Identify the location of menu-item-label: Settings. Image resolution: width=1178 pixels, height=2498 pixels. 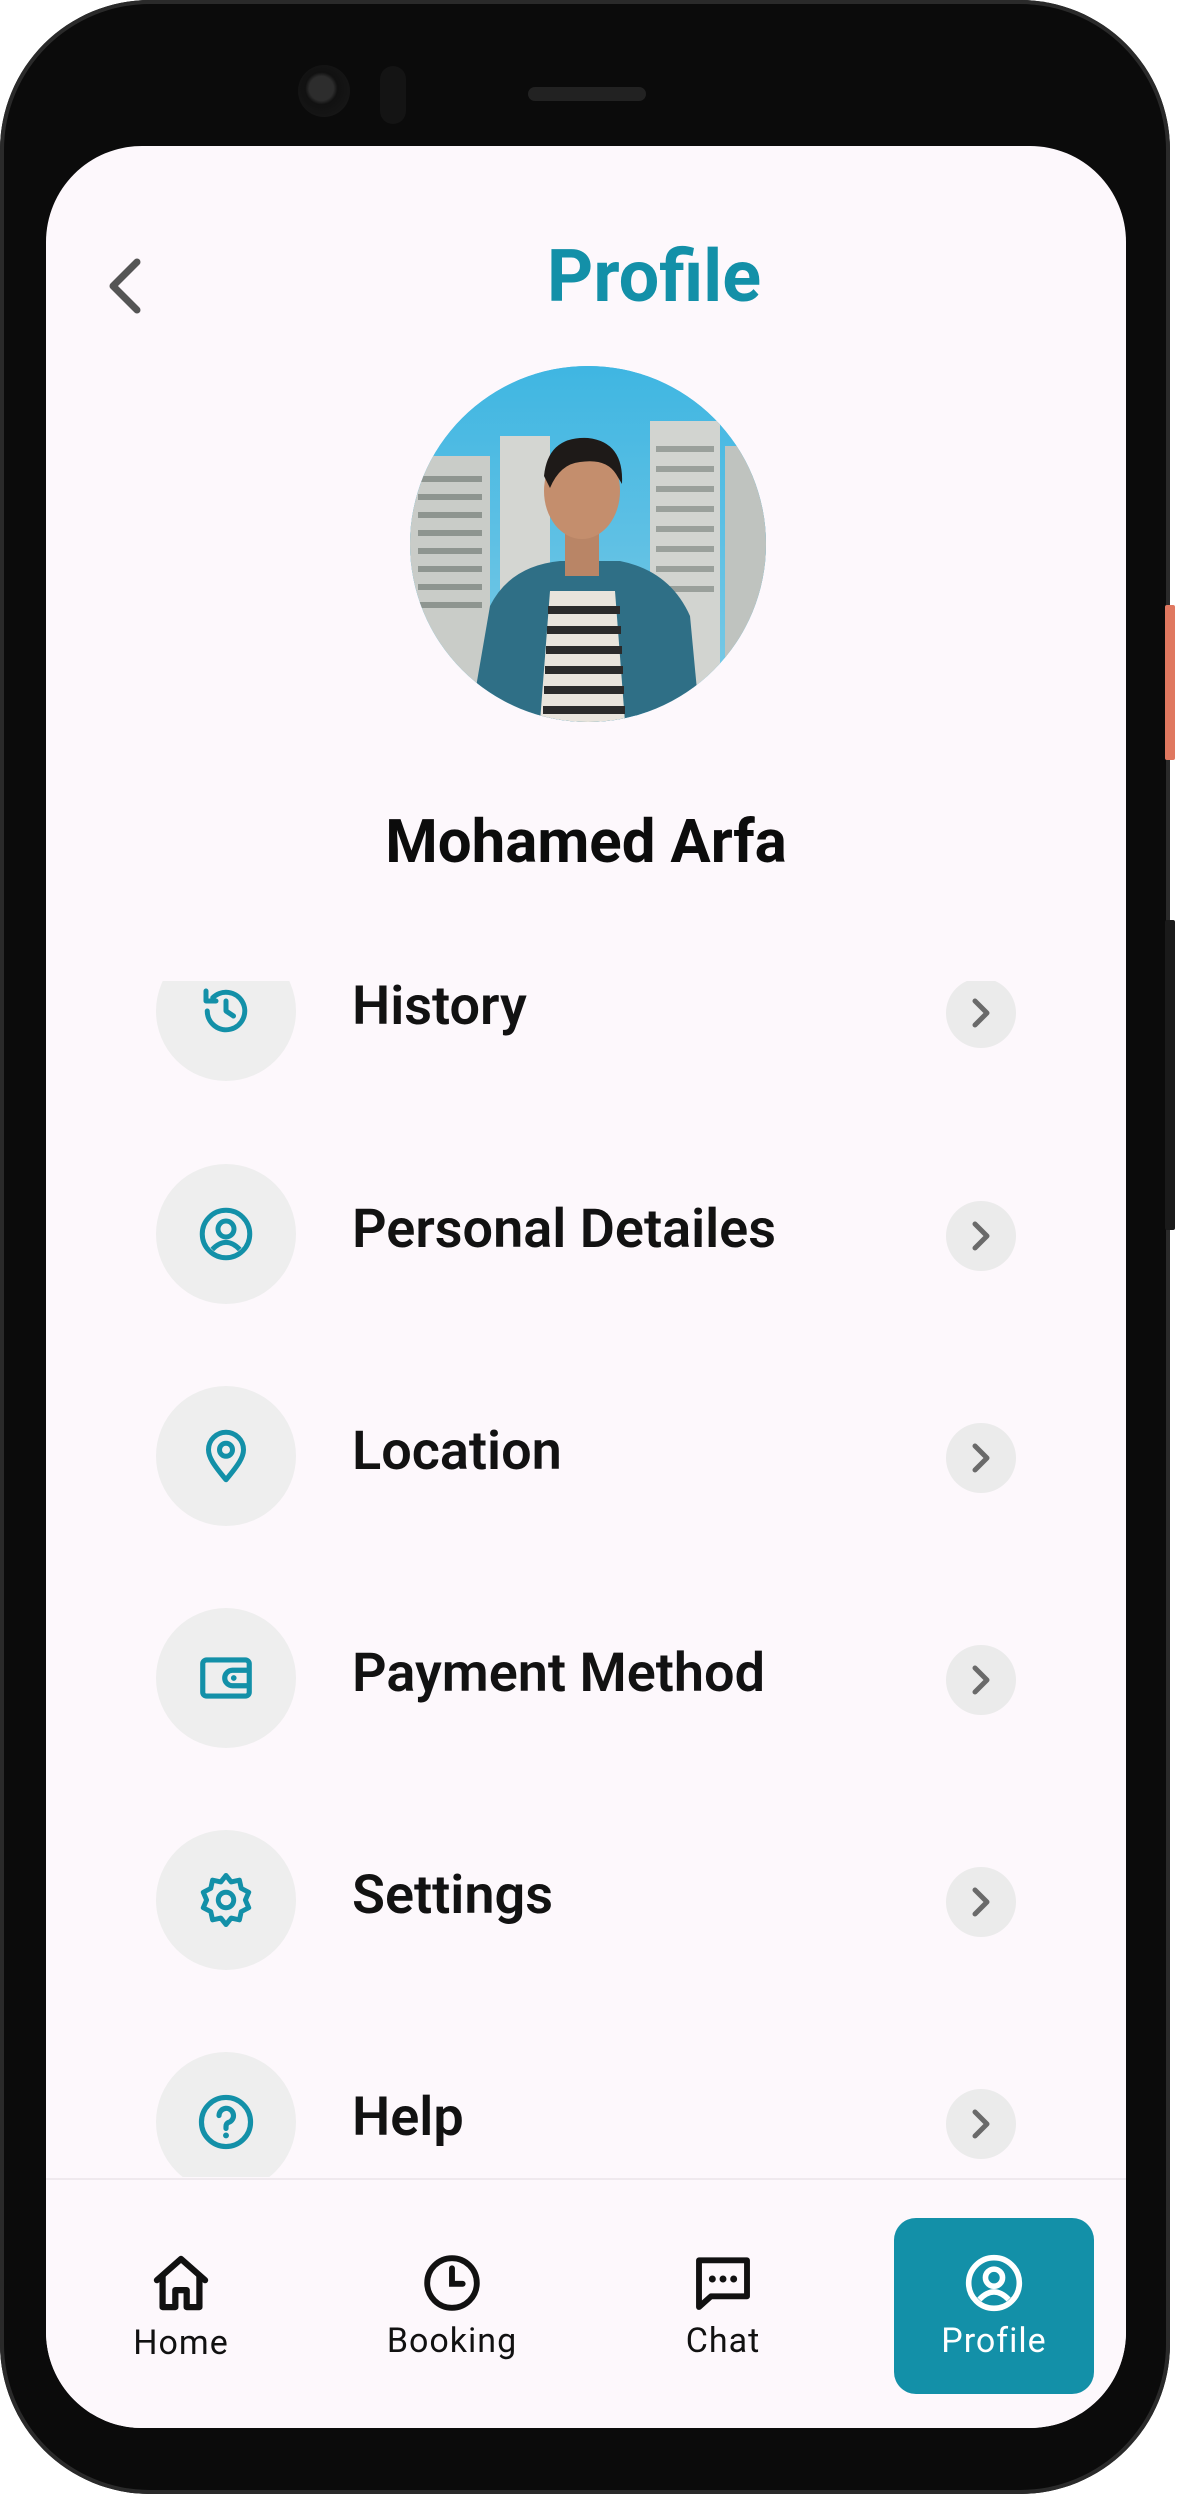
(452, 1895).